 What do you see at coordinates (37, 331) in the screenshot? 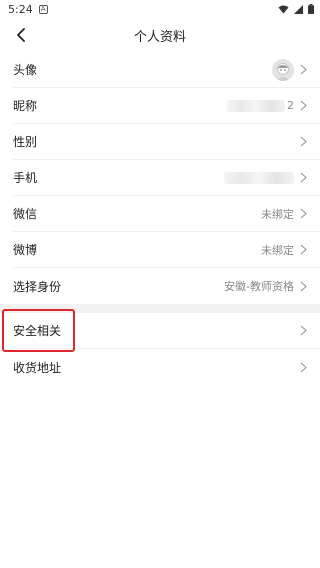
I see `security-label: 安全相关` at bounding box center [37, 331].